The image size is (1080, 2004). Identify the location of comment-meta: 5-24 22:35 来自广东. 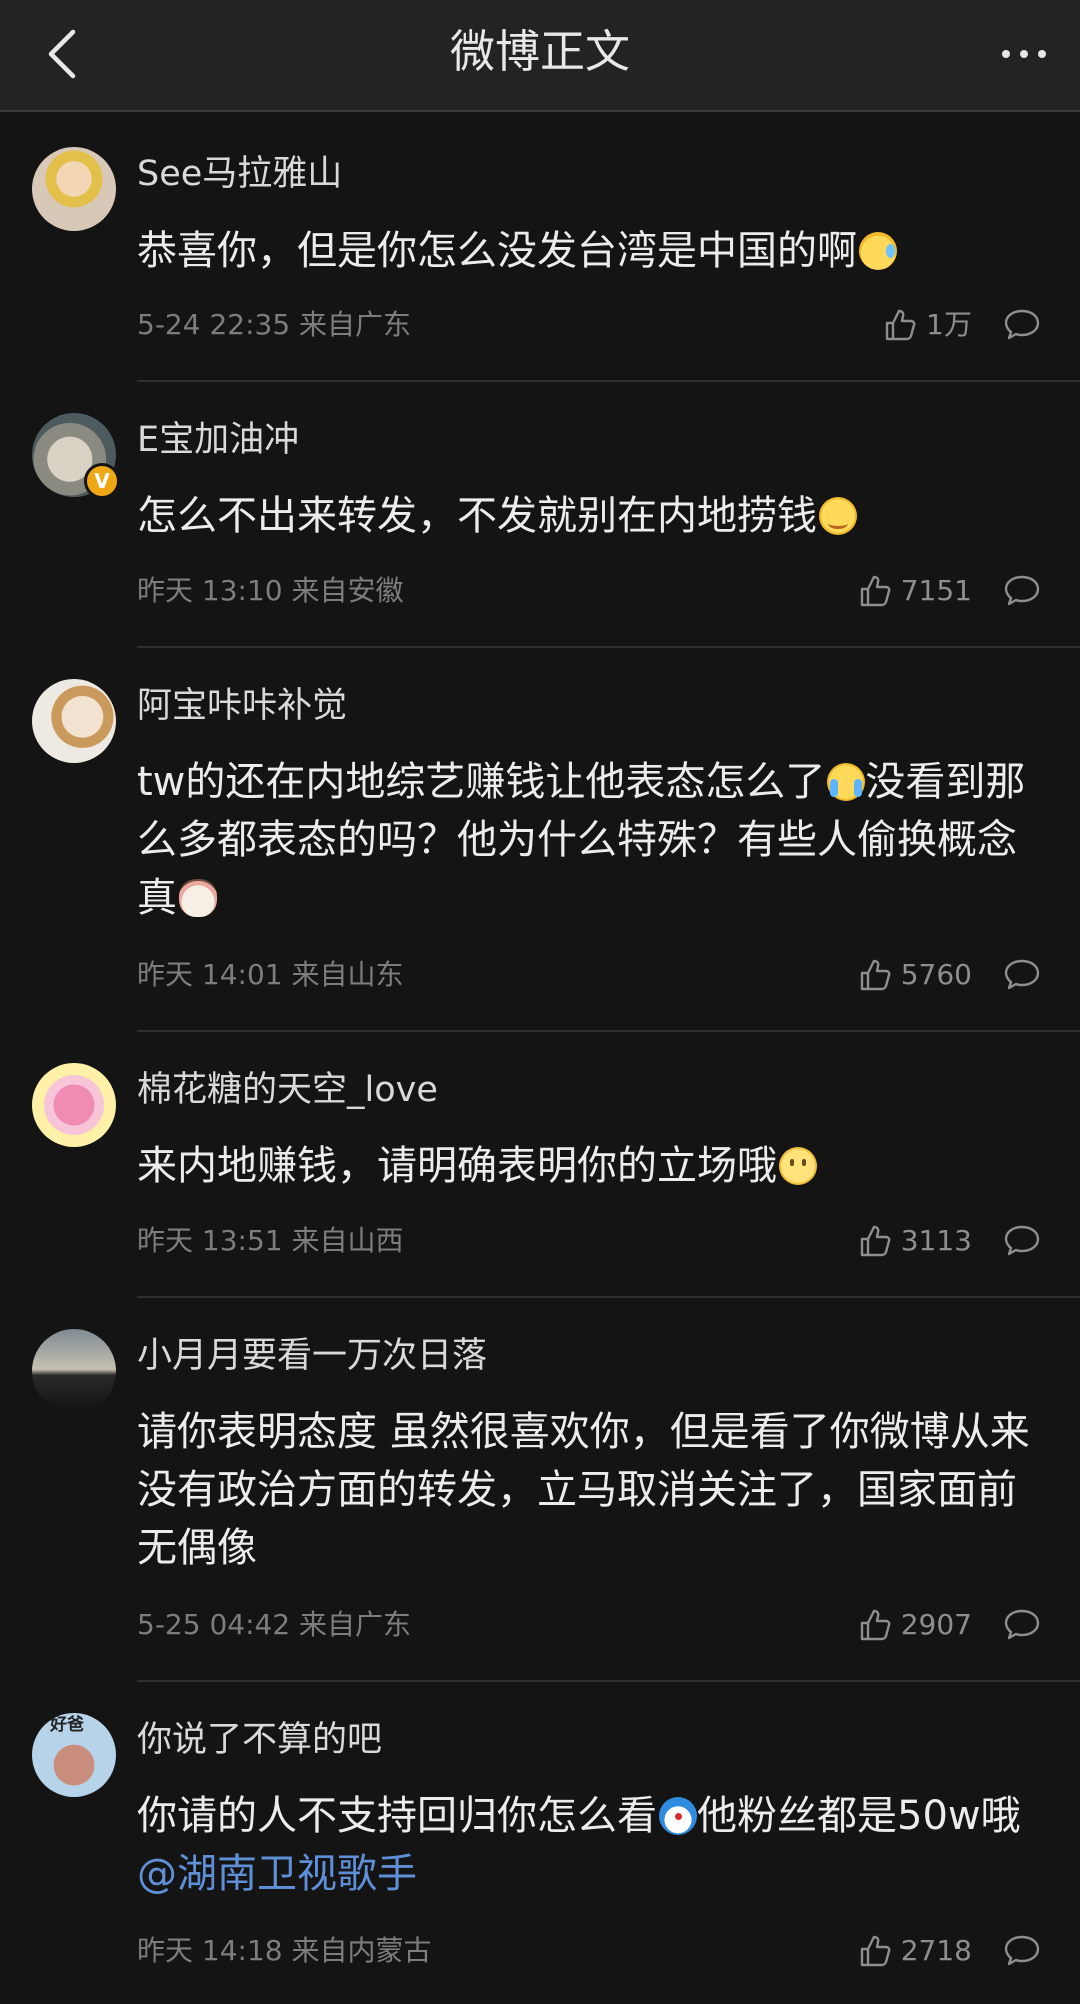
(274, 324).